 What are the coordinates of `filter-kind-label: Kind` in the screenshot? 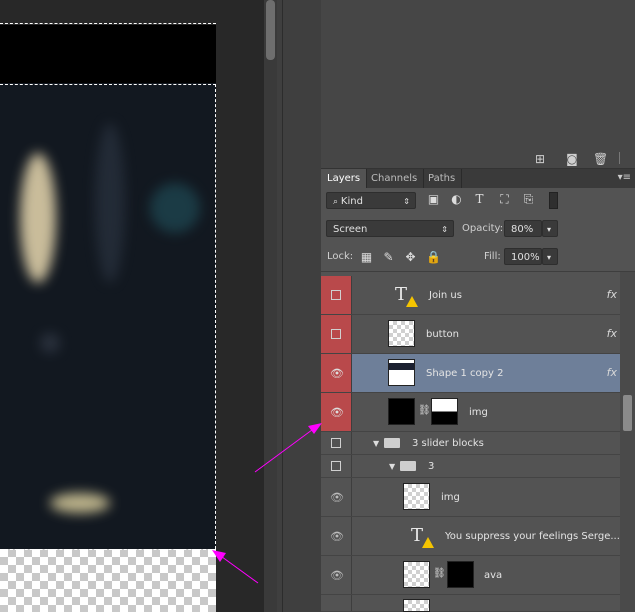 It's located at (351, 201).